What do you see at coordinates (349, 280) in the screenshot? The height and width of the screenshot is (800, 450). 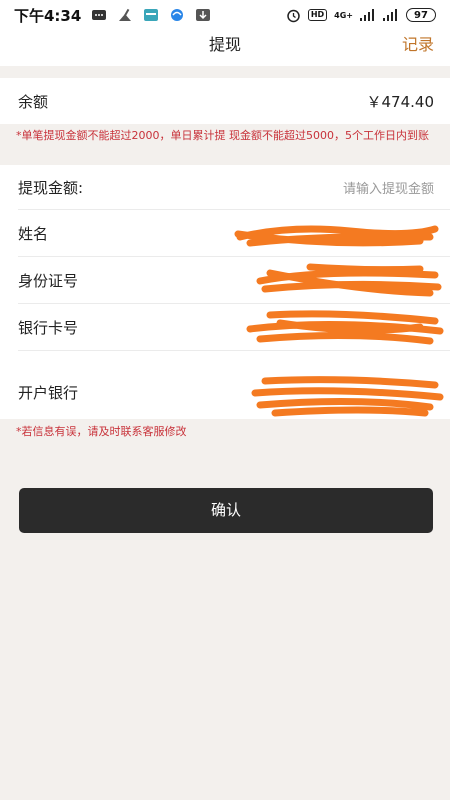 I see `id-redaction` at bounding box center [349, 280].